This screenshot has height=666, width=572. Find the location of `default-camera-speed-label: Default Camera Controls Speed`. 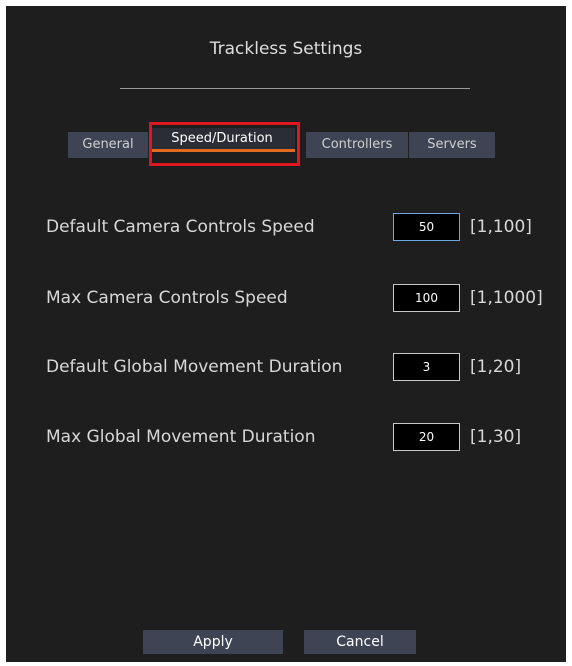

default-camera-speed-label: Default Camera Controls Speed is located at coordinates (180, 227).